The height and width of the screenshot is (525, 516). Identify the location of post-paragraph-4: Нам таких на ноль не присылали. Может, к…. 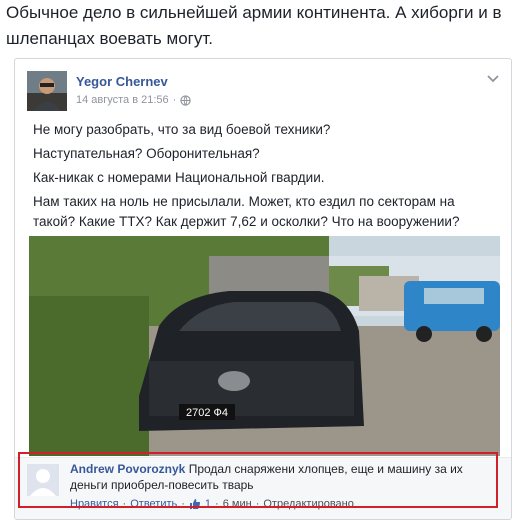
(246, 211).